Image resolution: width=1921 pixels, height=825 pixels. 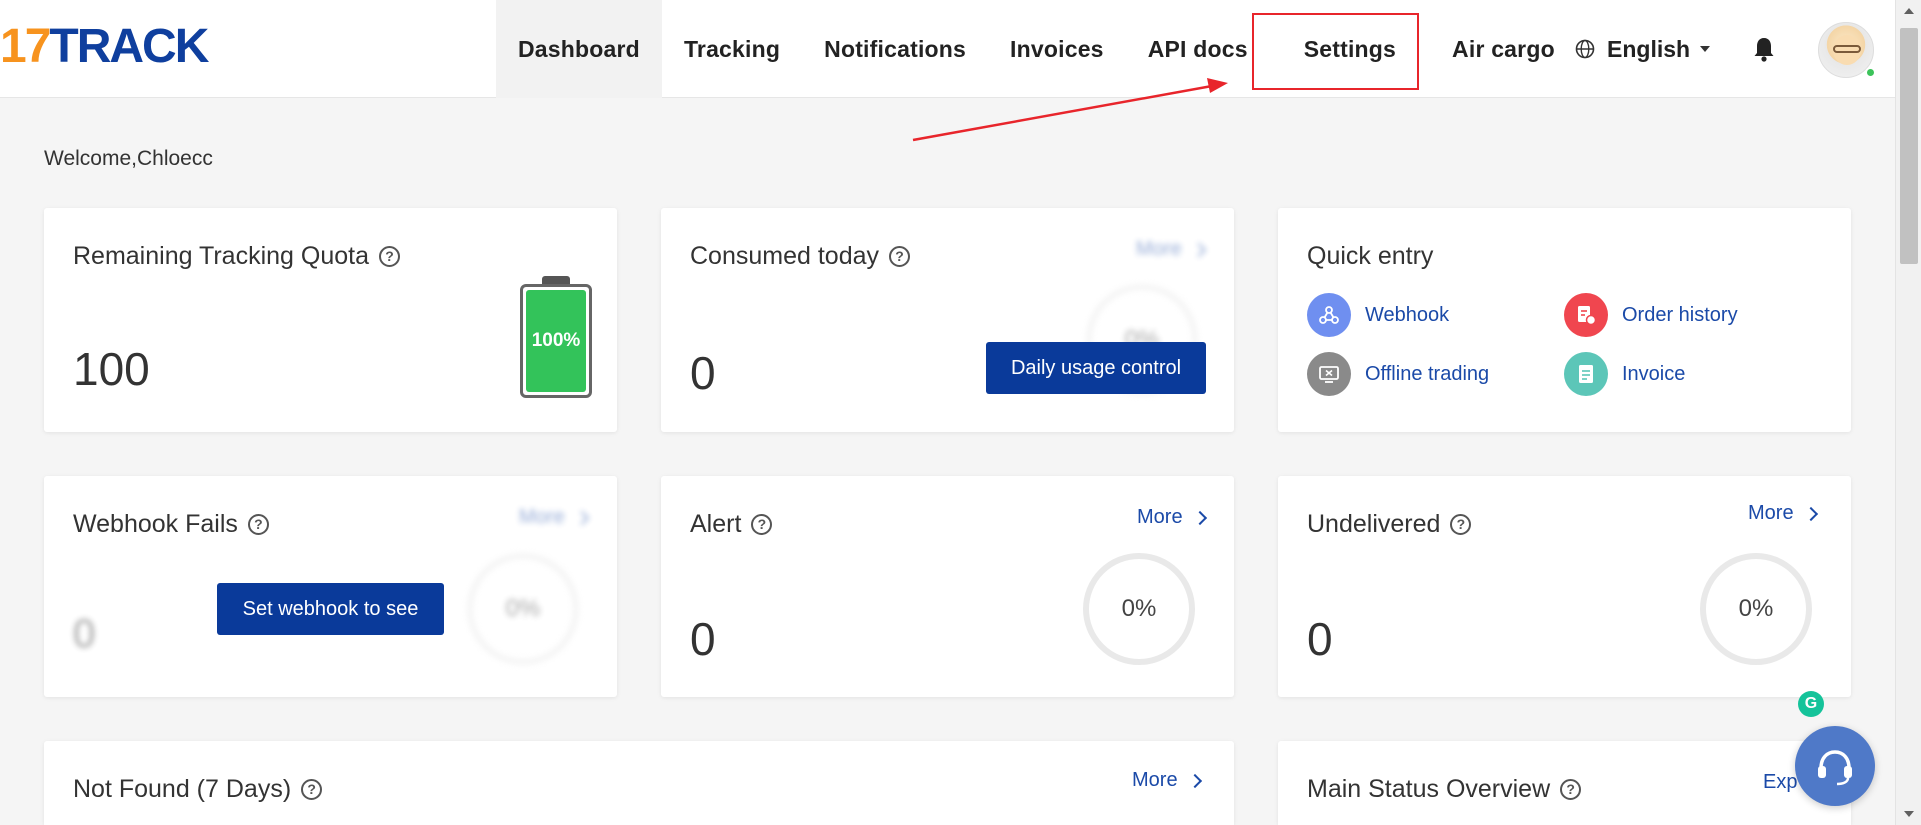 I want to click on not-found-card: Not Found (7 Days) ? More, so click(x=639, y=783).